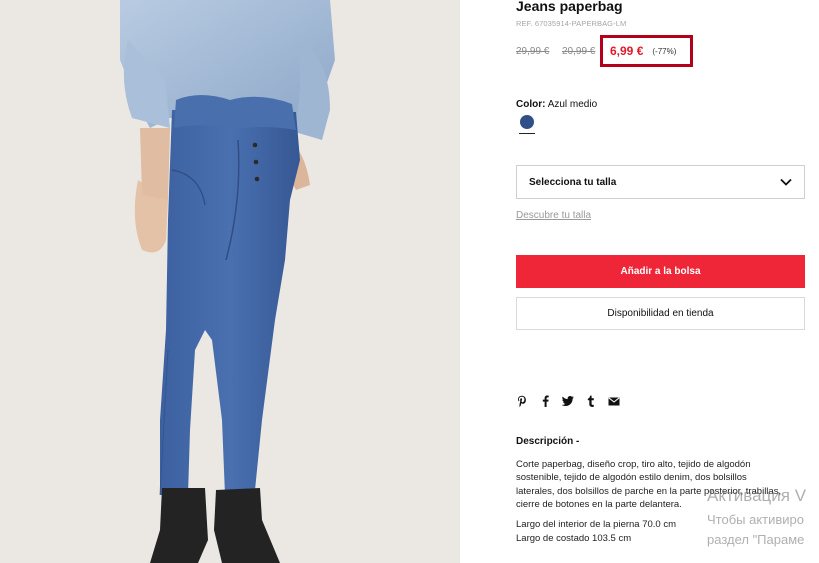 The width and height of the screenshot is (819, 563). Describe the element at coordinates (545, 401) in the screenshot. I see `facebook-icon` at that location.